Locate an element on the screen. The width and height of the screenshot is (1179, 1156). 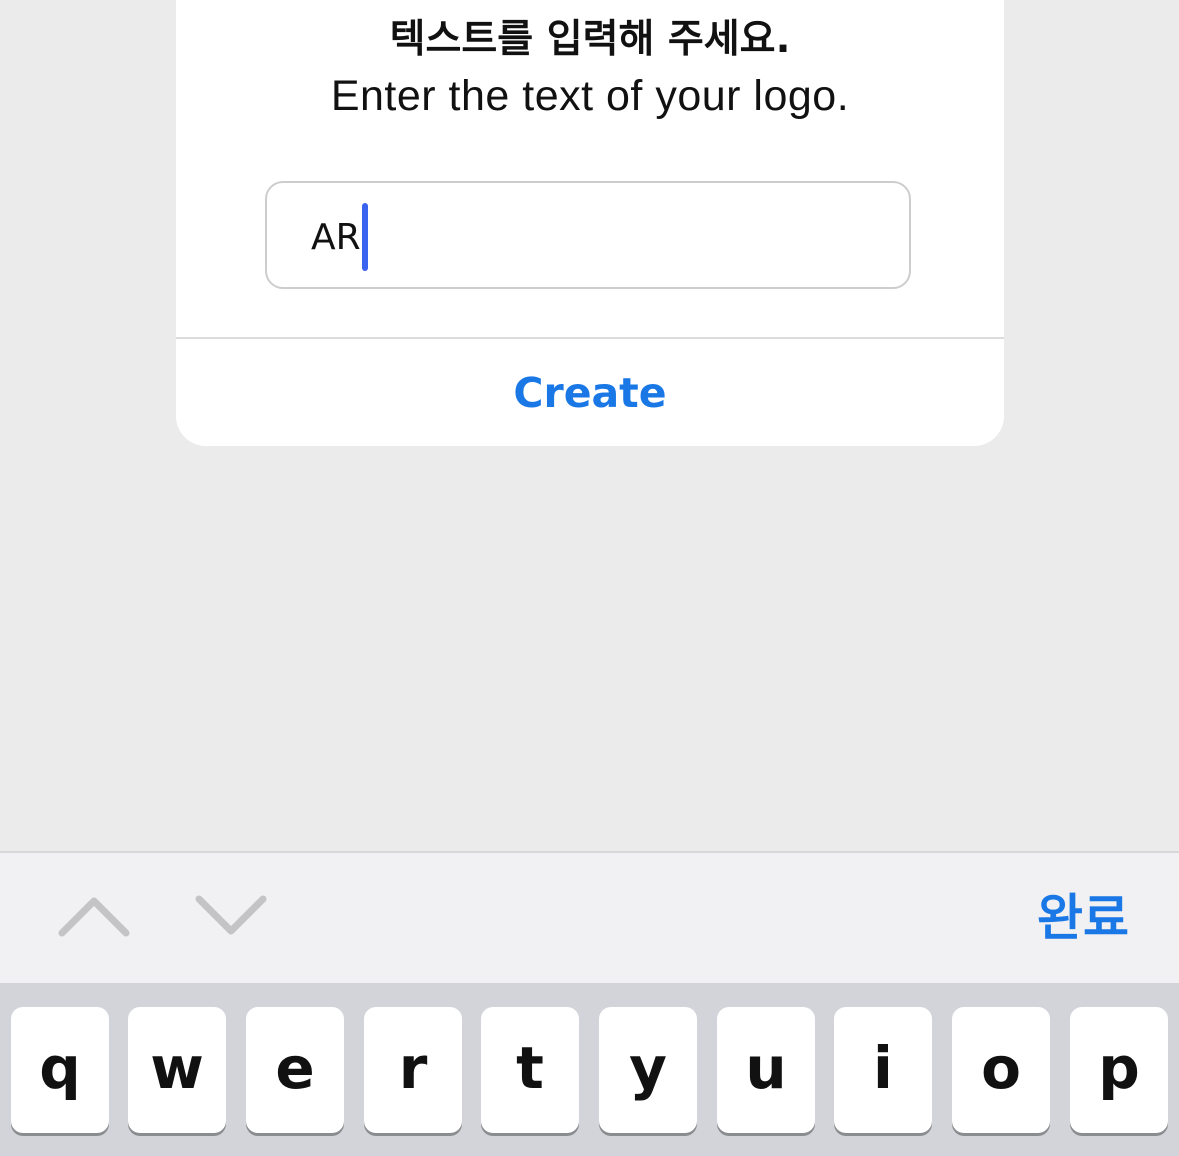
create-button: Create is located at coordinates (590, 392).